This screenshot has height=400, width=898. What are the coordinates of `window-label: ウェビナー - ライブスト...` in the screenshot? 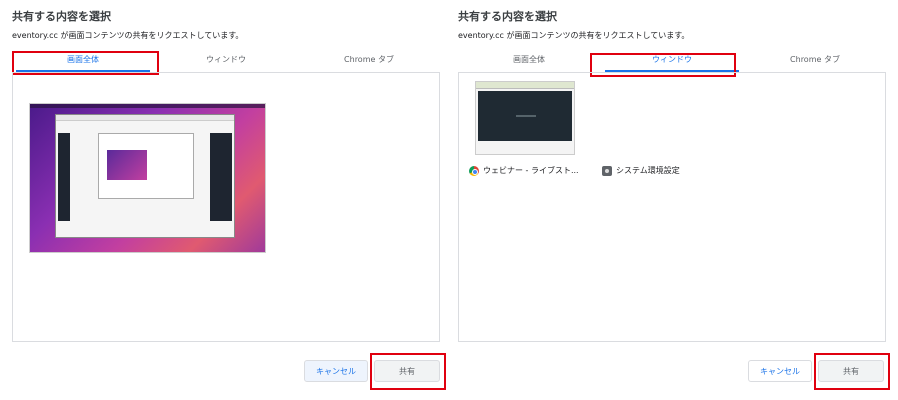 It's located at (531, 170).